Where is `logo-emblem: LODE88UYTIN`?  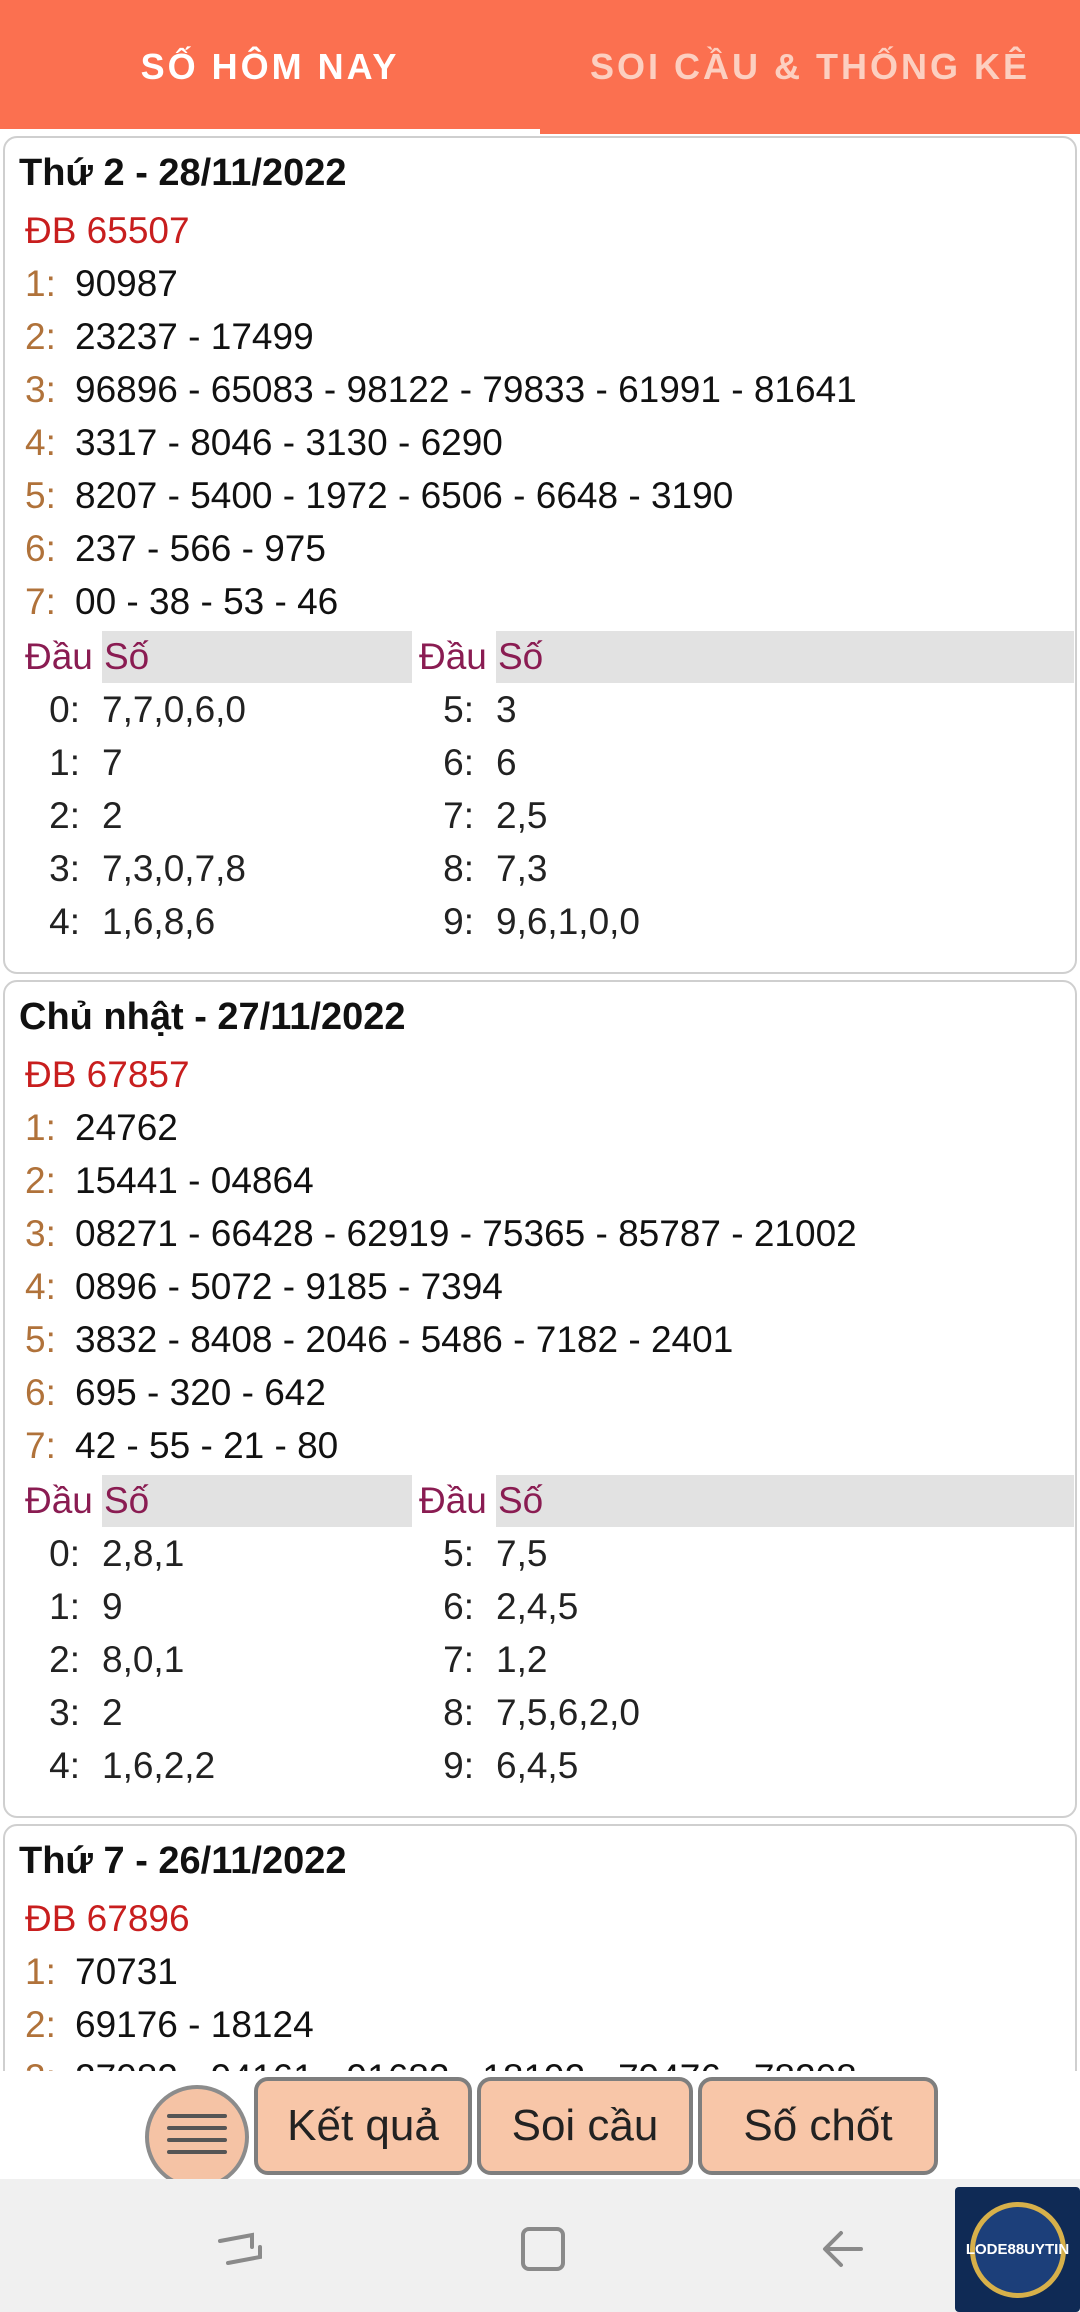 logo-emblem: LODE88UYTIN is located at coordinates (1017, 2249).